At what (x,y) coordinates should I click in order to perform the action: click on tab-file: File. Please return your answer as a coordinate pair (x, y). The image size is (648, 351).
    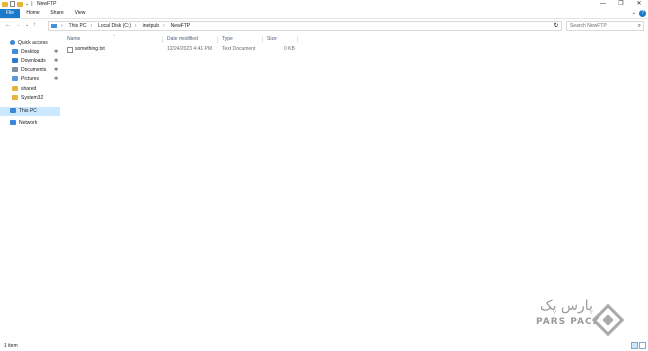
    Looking at the image, I should click on (10, 13).